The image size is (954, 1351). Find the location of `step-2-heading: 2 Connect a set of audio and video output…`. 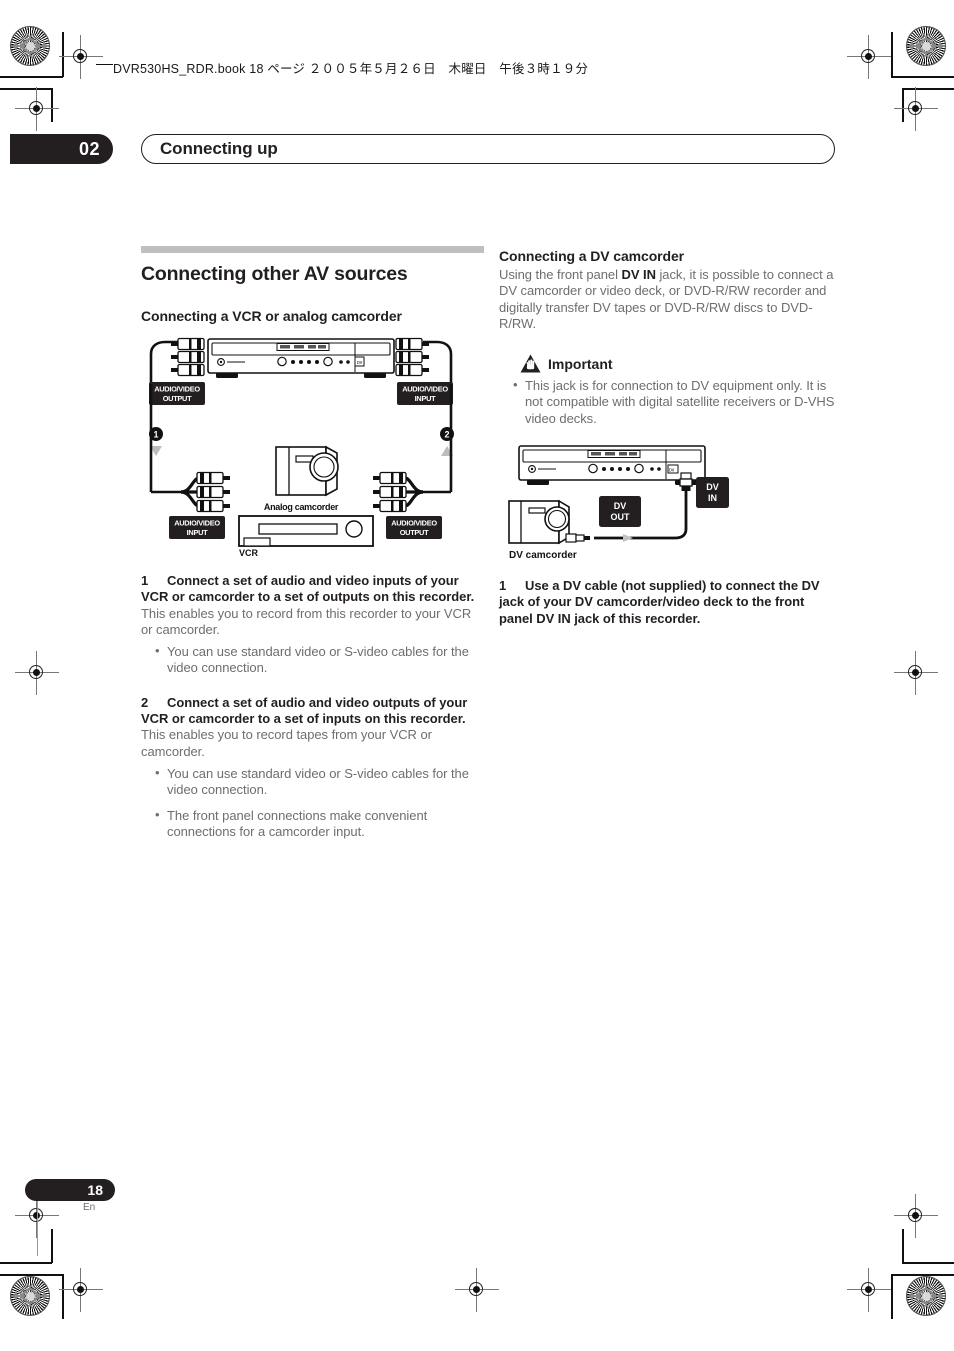

step-2-heading: 2 Connect a set of audio and video output… is located at coordinates (312, 711).